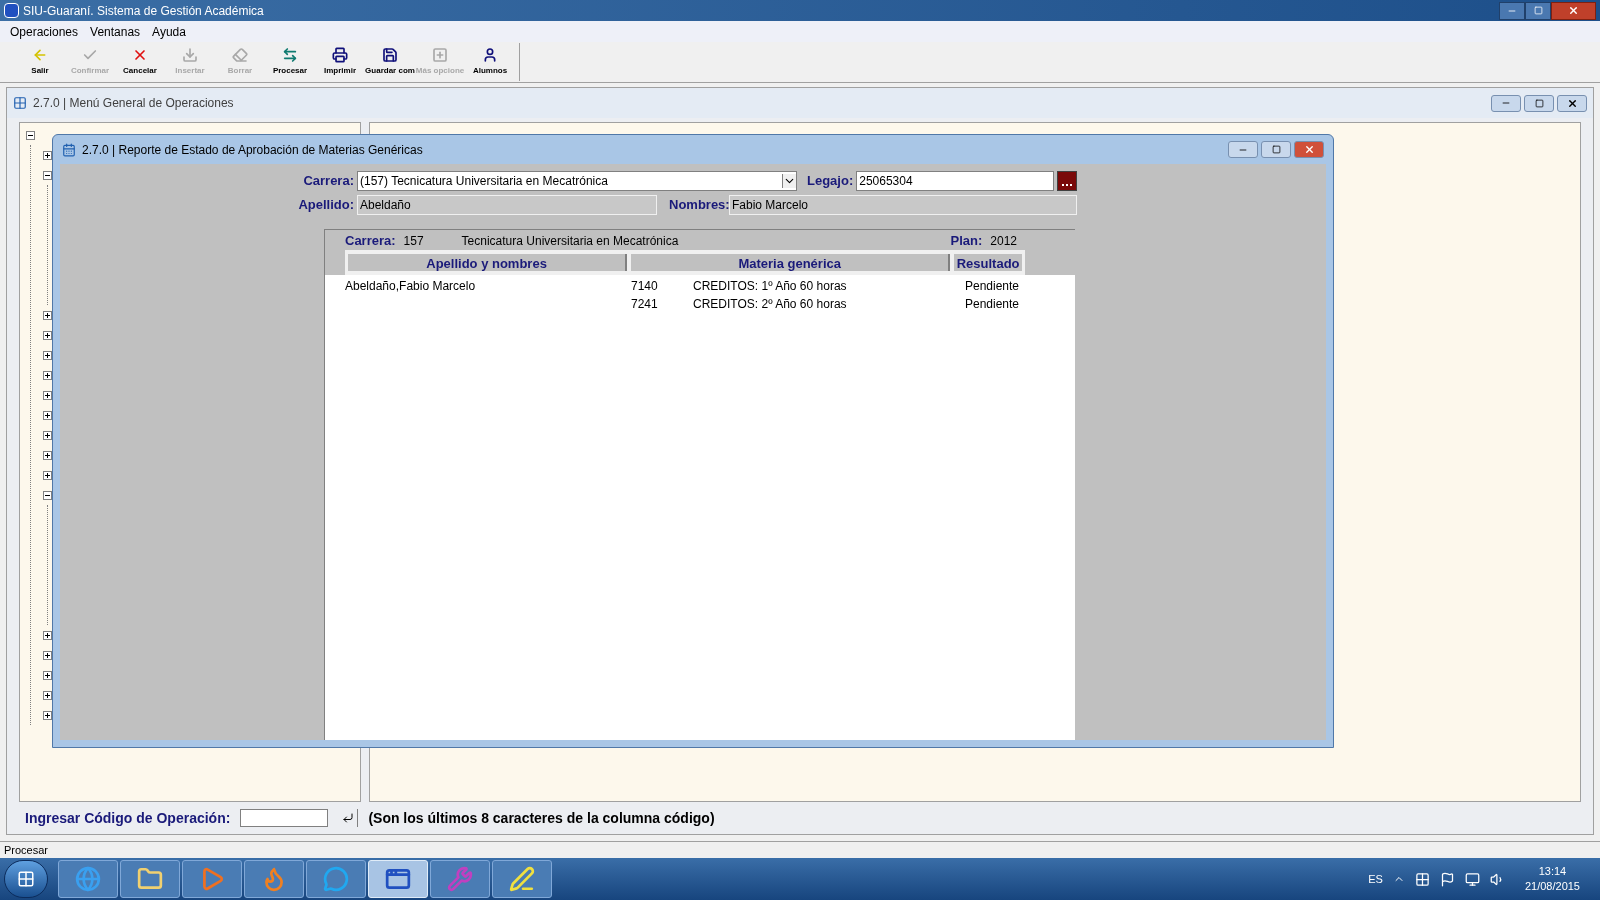 The height and width of the screenshot is (900, 1600). I want to click on column-header: Materia genérica, so click(791, 262).